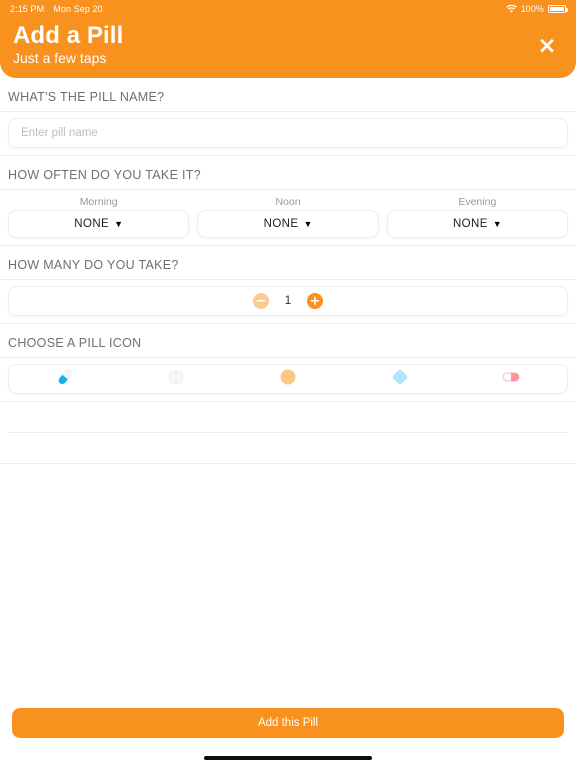 Image resolution: width=576 pixels, height=768 pixels. What do you see at coordinates (261, 301) in the screenshot?
I see `quantity-decrement-button: −` at bounding box center [261, 301].